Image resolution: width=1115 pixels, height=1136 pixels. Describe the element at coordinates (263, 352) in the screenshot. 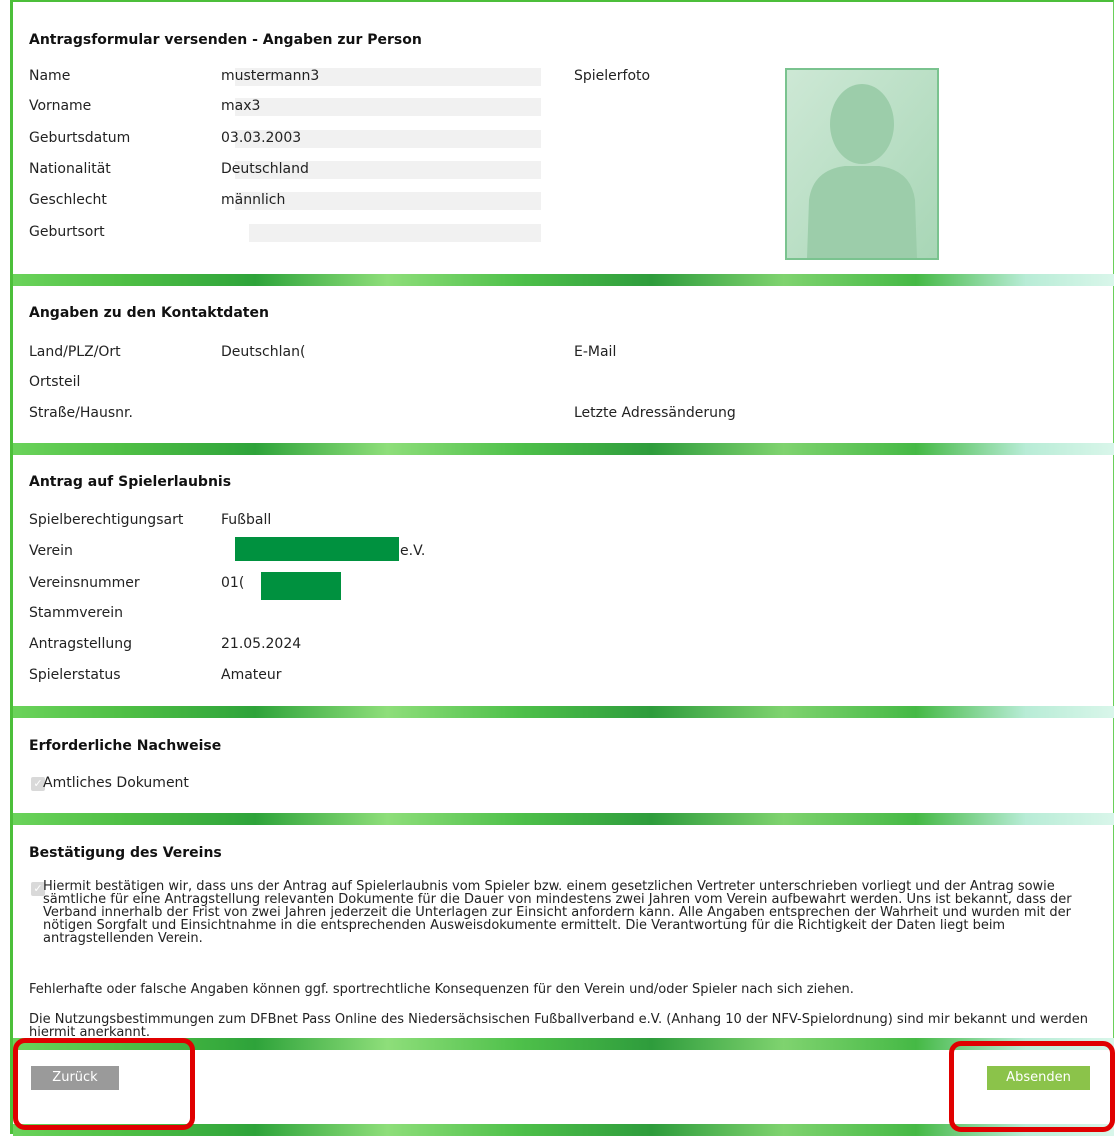

I see `value-land-plz-ort: Deutschlan(` at that location.